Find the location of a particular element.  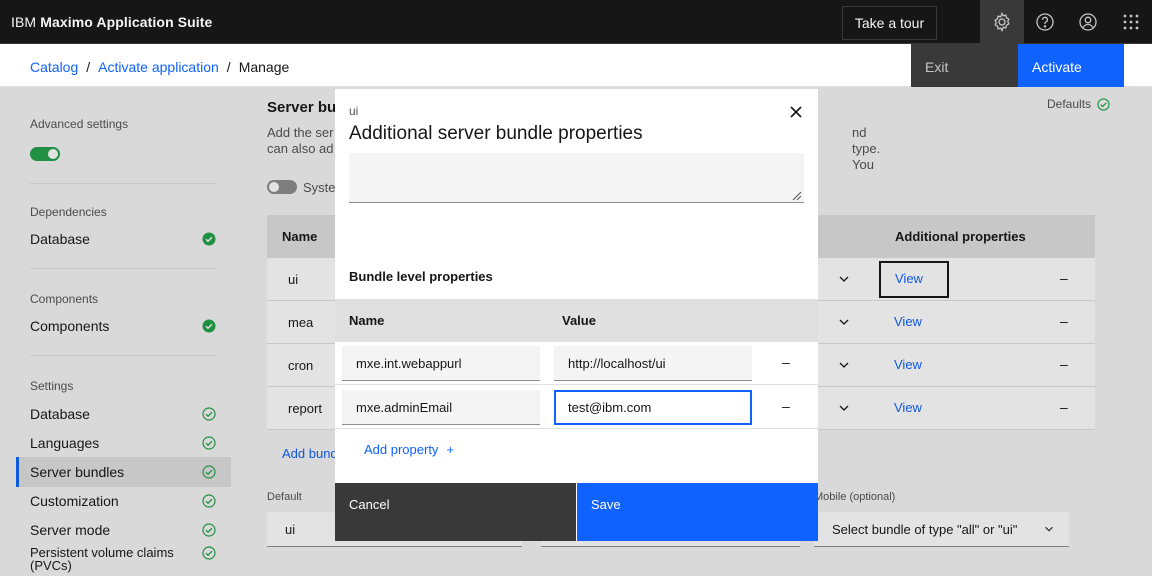

add-property-button: Add property + is located at coordinates (409, 449).